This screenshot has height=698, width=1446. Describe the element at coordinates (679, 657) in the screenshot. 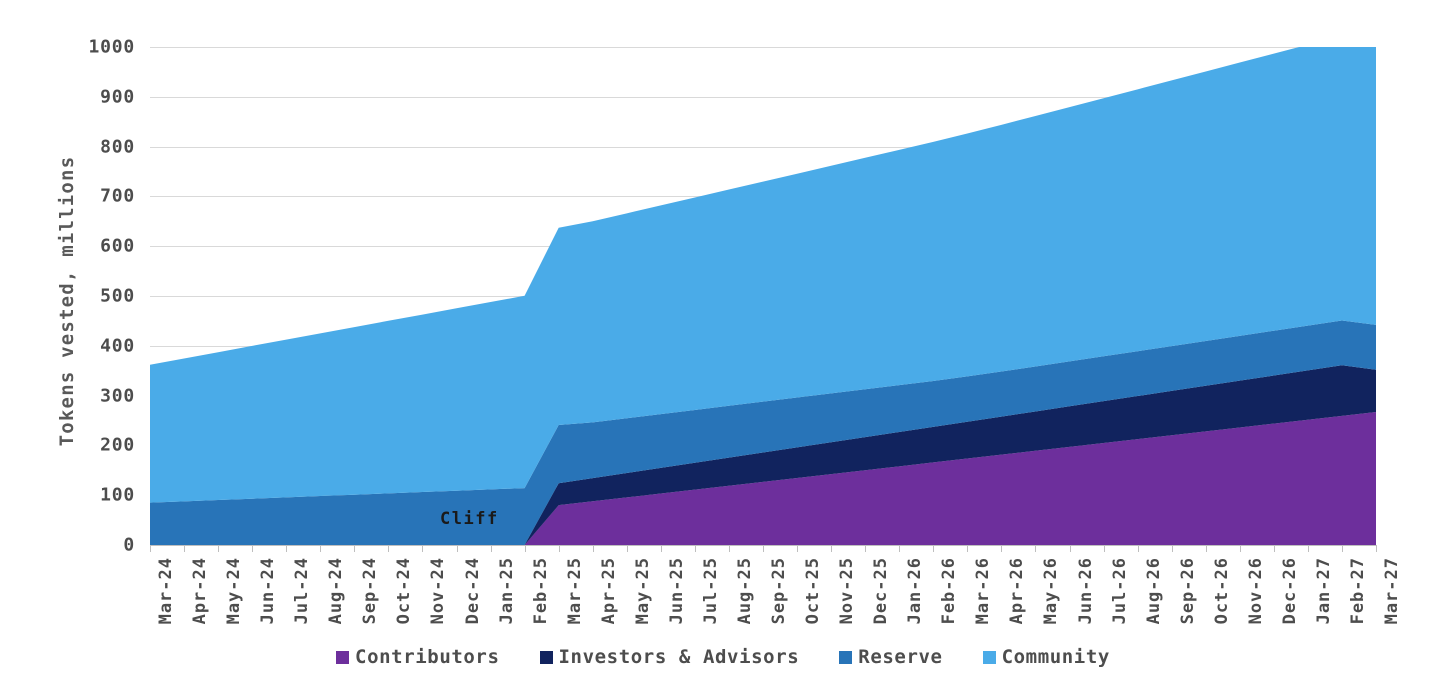

I see `legend-label: Investors & Advisors` at that location.